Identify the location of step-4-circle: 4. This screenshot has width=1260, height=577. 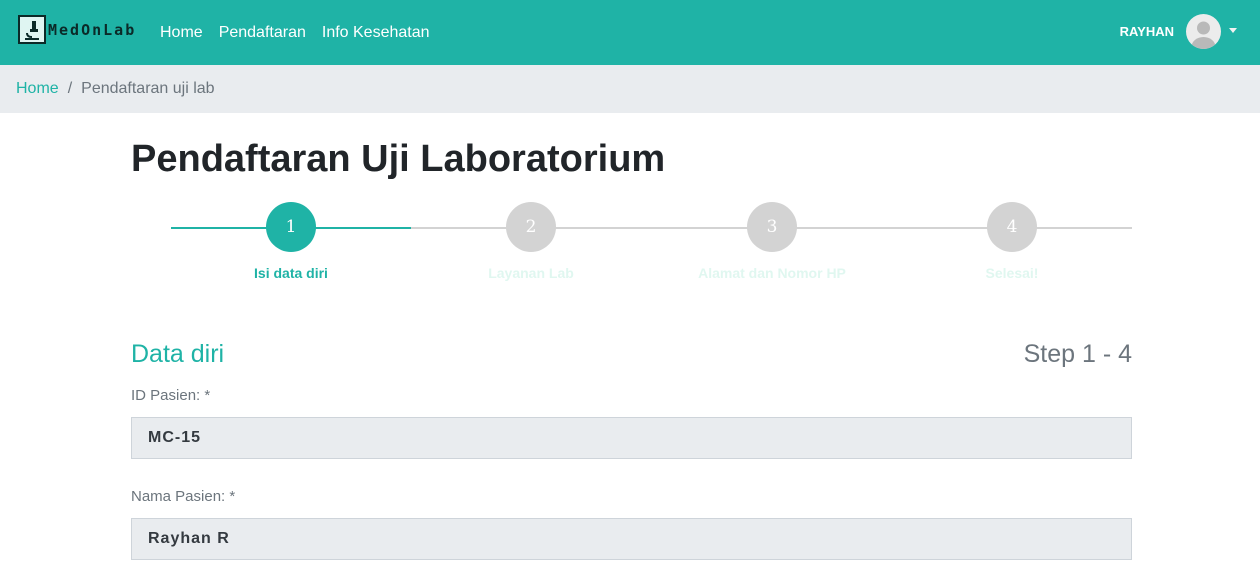
(1012, 227).